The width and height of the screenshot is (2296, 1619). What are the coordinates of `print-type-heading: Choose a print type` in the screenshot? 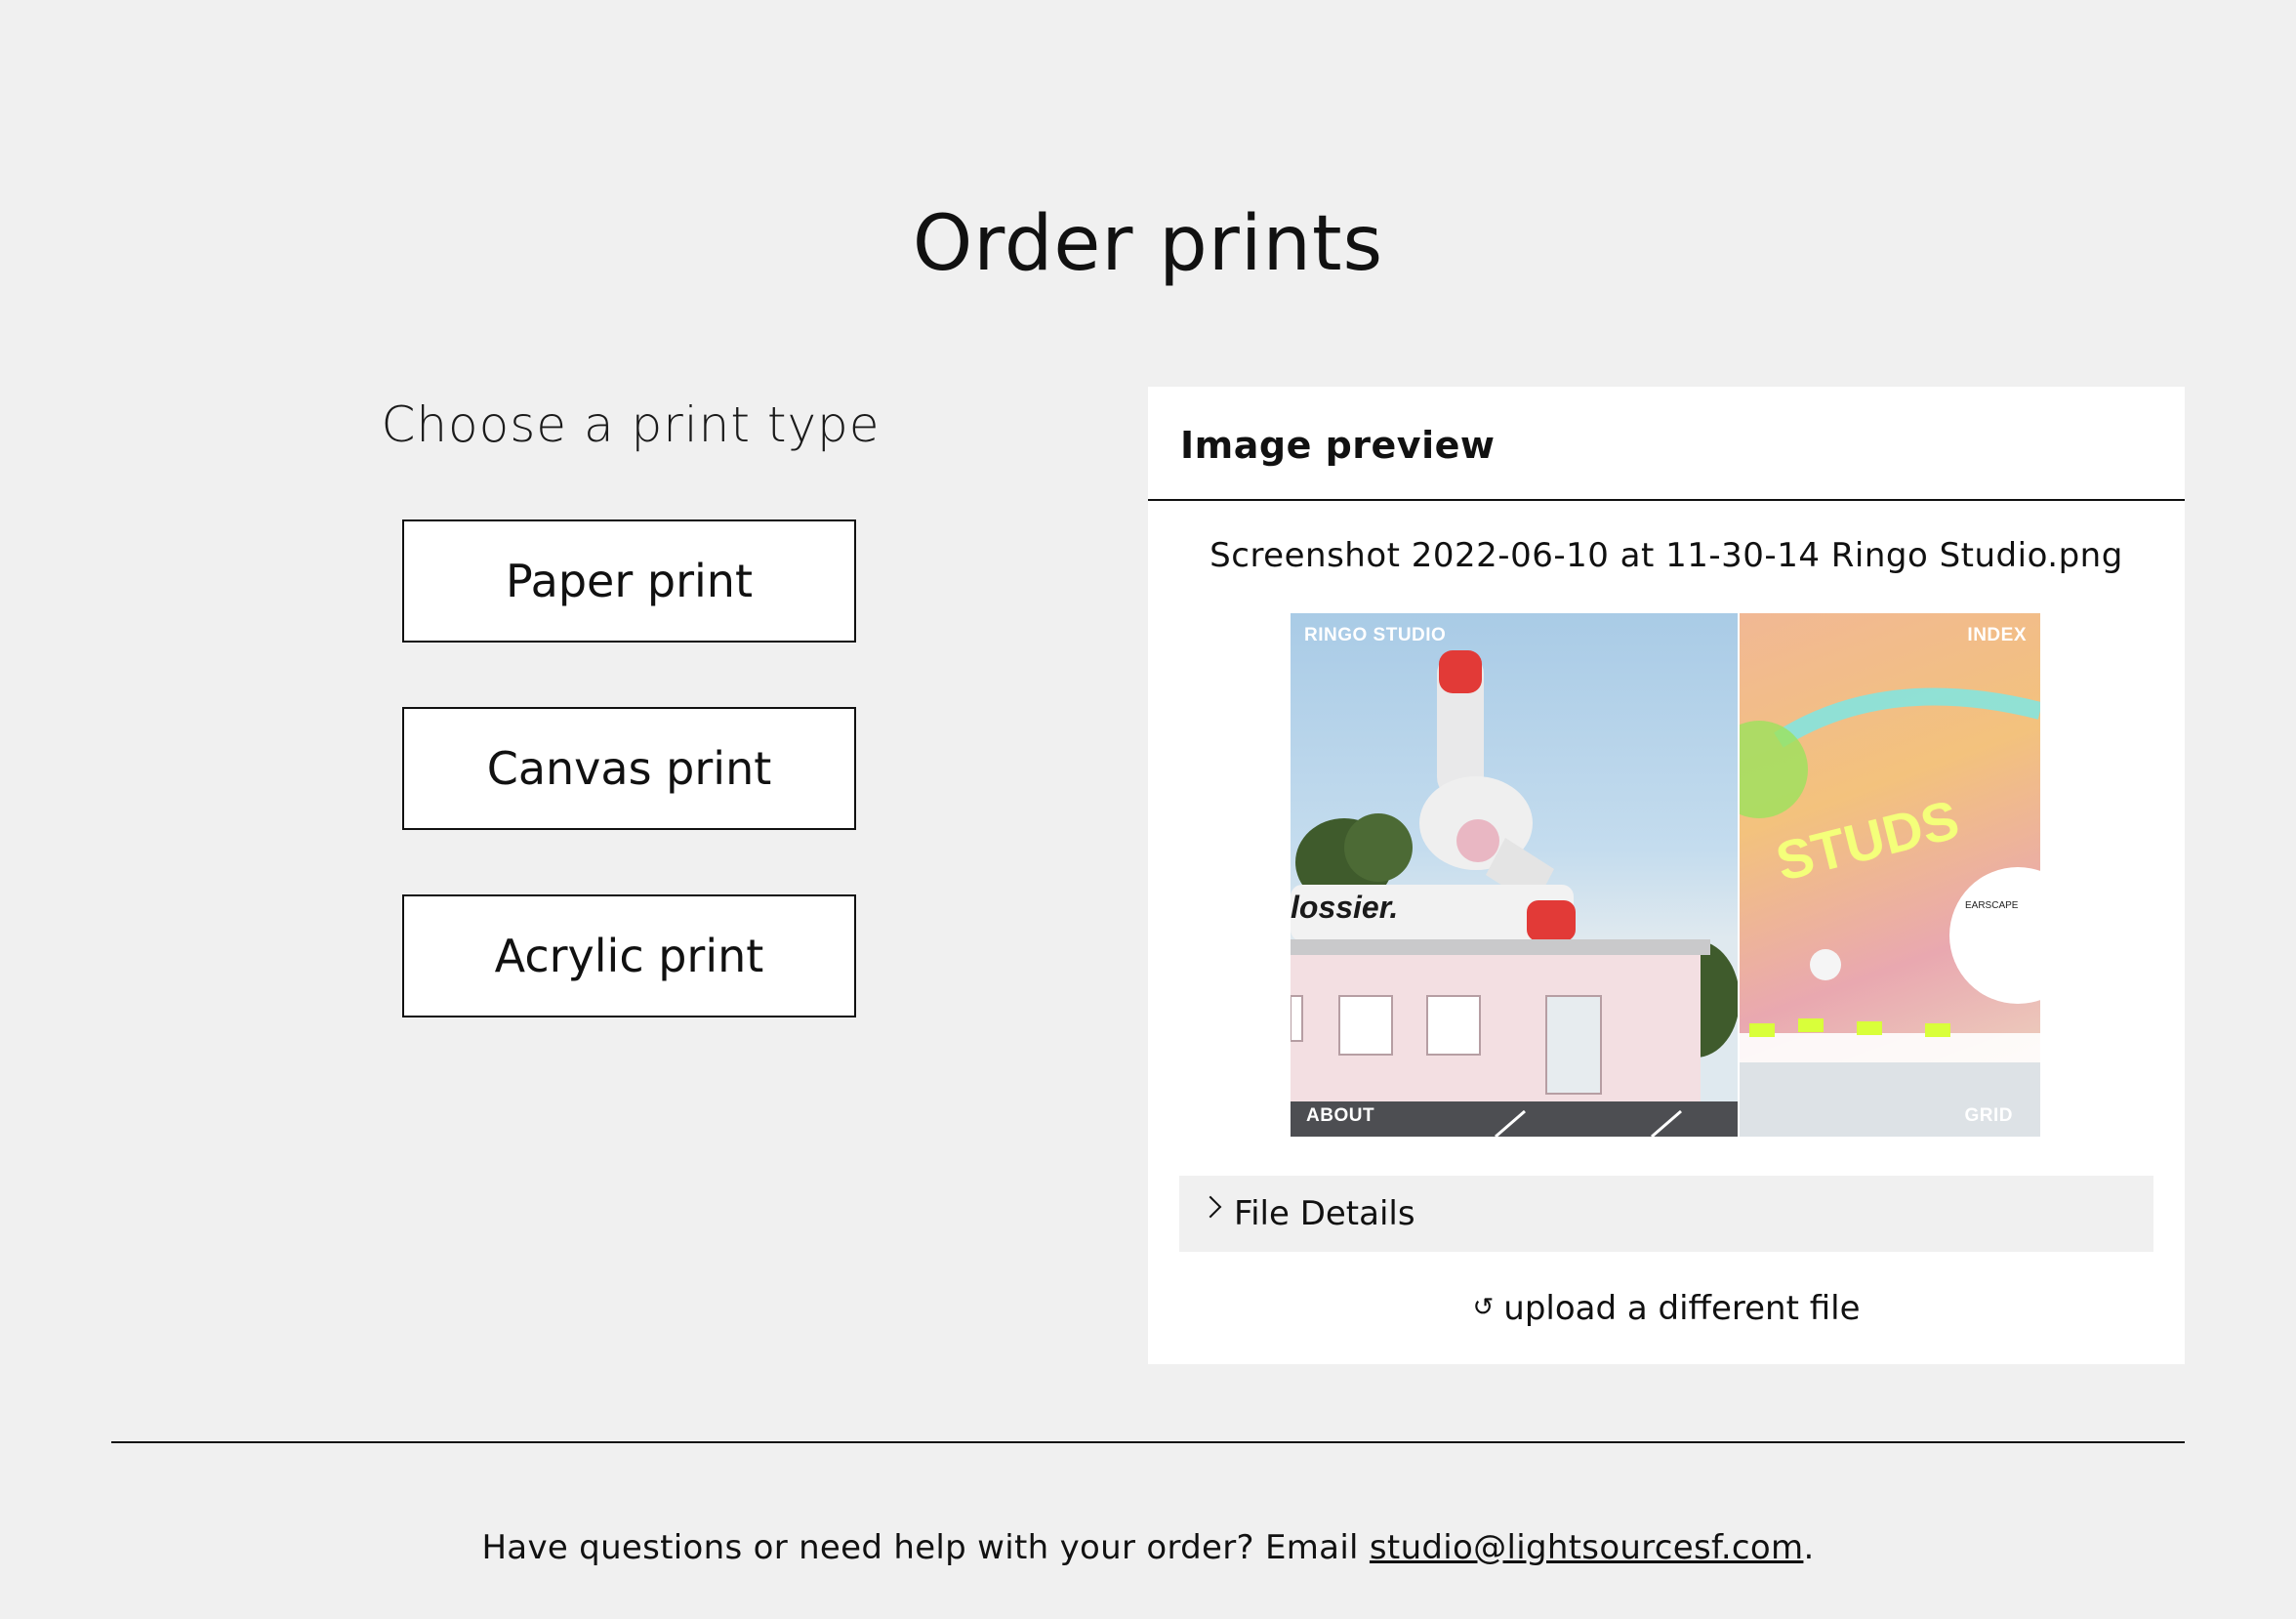 It's located at (631, 424).